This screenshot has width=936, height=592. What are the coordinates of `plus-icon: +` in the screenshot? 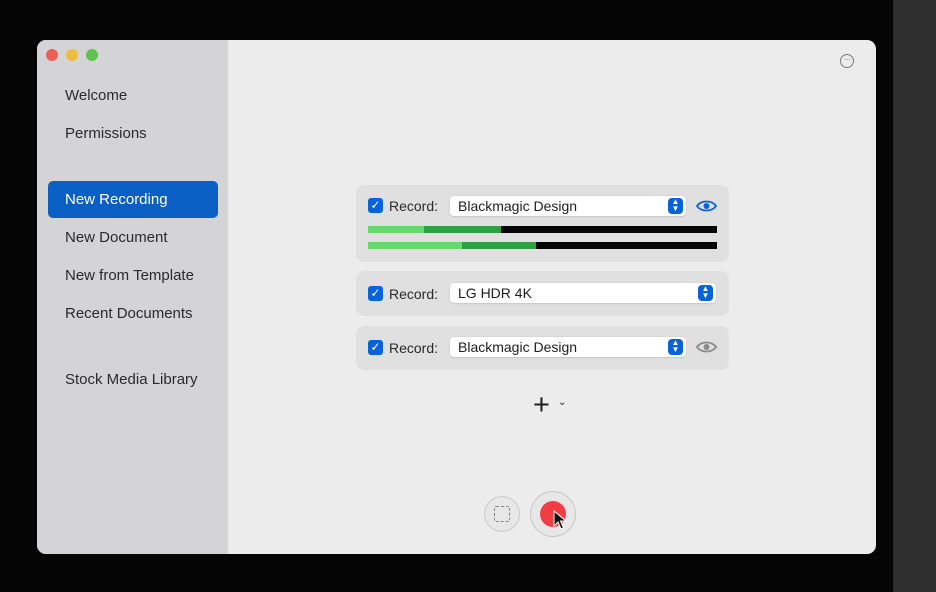 It's located at (541, 405).